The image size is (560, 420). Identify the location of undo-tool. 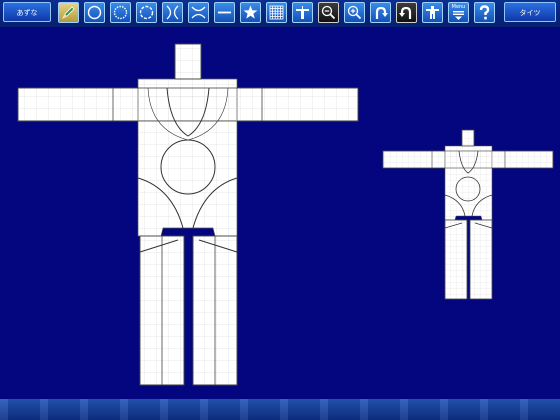
(380, 12).